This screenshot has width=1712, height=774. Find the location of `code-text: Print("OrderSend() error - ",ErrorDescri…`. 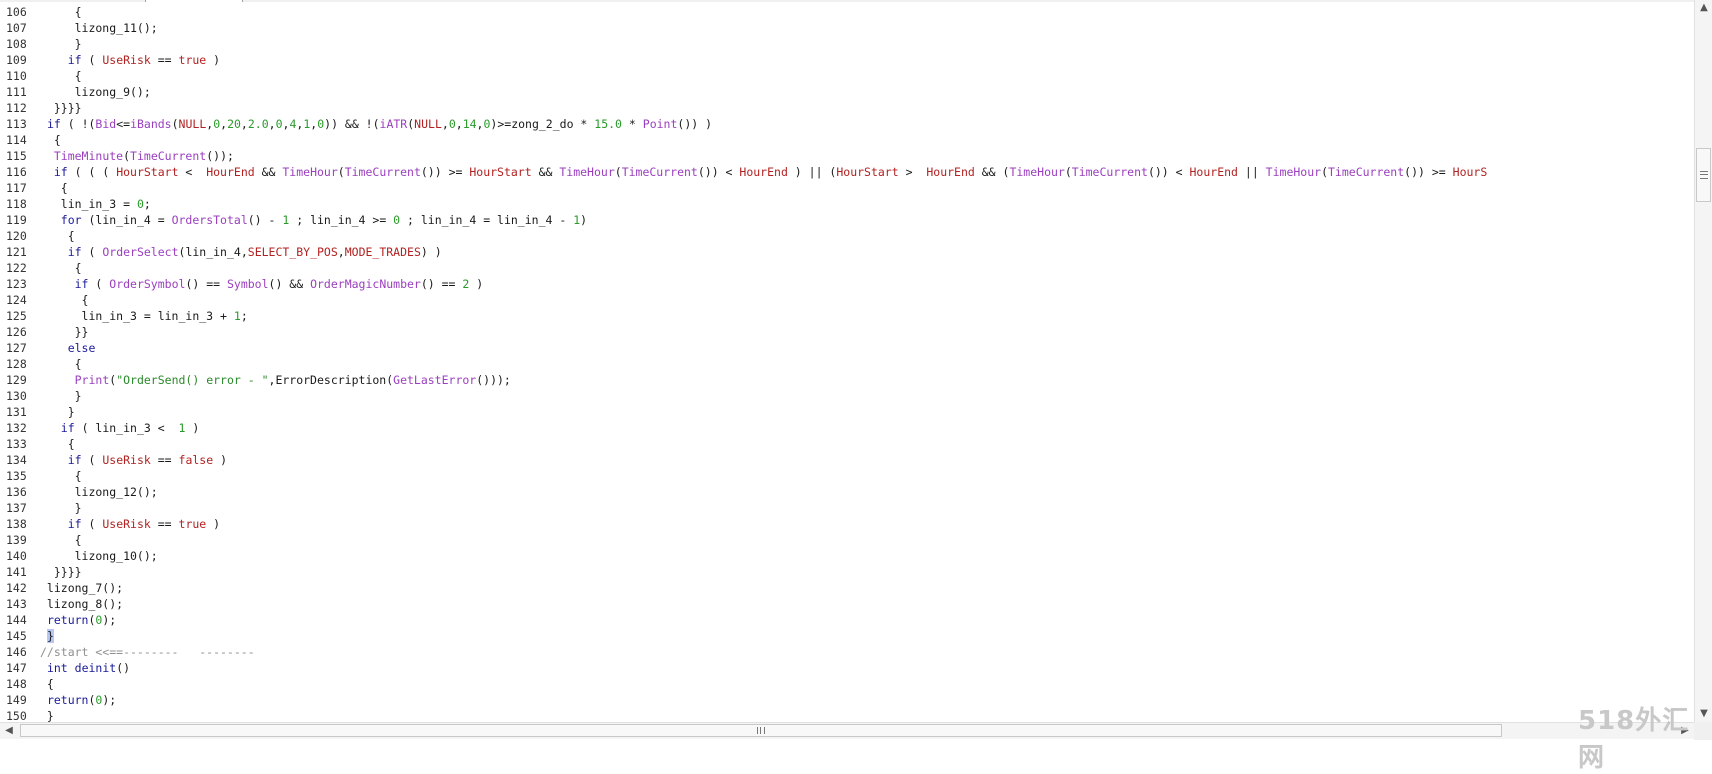

code-text: Print("OrderSend() error - ",ErrorDescri… is located at coordinates (275, 380).